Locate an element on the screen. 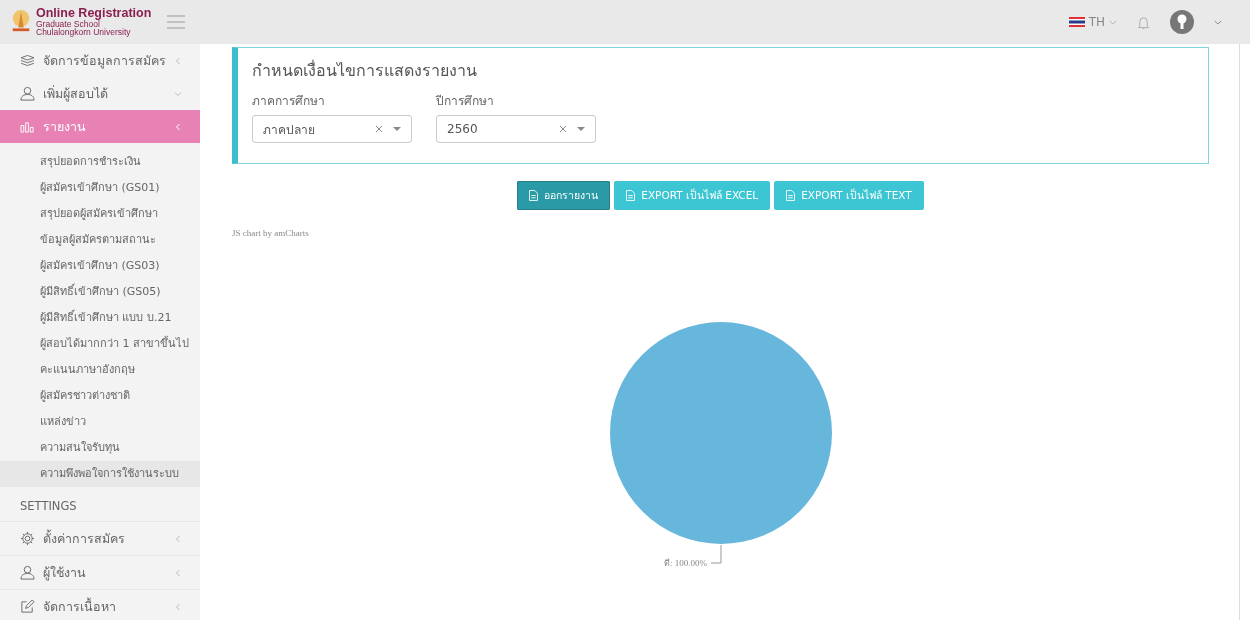 This screenshot has height=620, width=1250. app-title: Online Registration is located at coordinates (94, 13).